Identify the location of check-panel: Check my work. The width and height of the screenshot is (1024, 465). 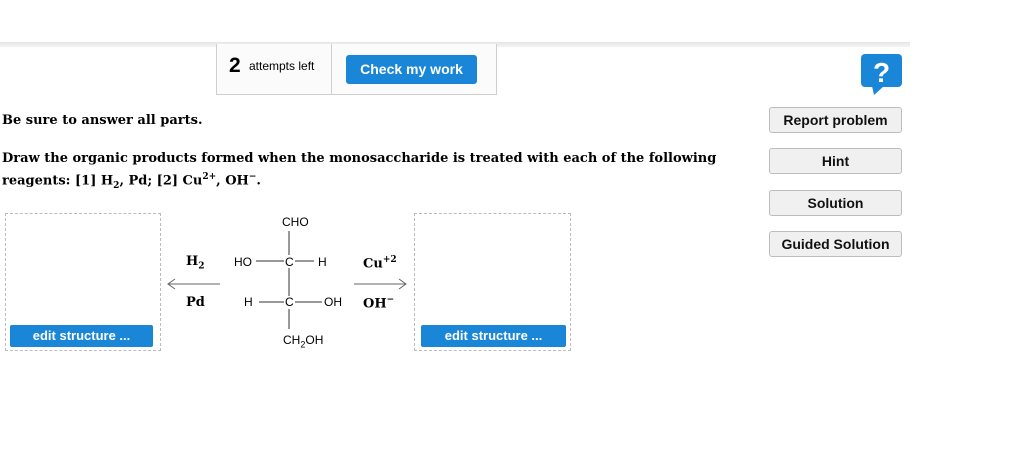
(414, 69).